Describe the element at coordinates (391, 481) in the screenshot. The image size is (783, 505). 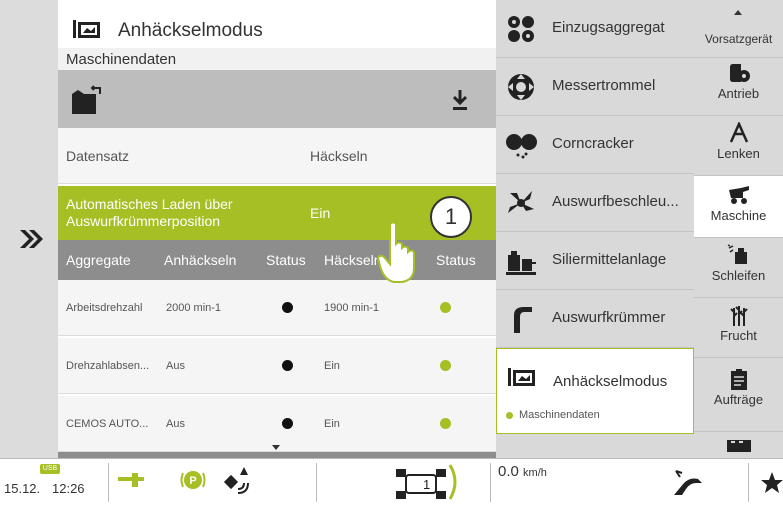
I see `status-bar: USB 15.12. 12:26 P 1 0.0 km/h` at that location.